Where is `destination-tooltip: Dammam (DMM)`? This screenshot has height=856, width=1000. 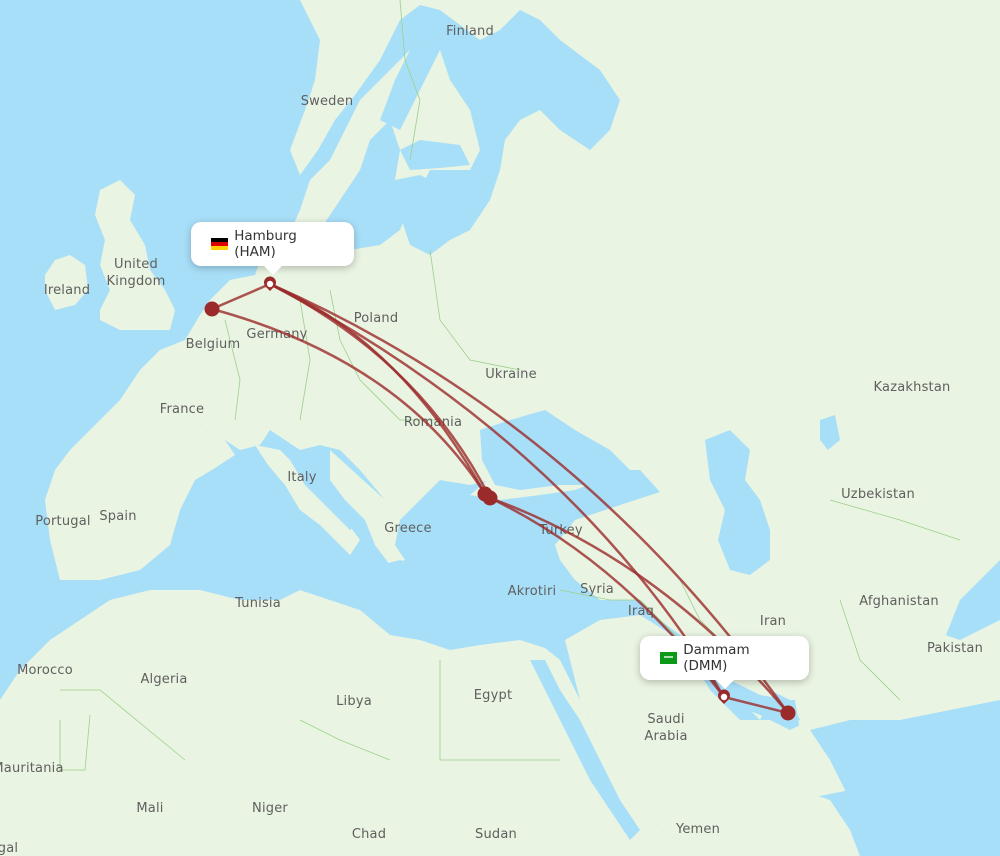
destination-tooltip: Dammam (DMM) is located at coordinates (724, 662).